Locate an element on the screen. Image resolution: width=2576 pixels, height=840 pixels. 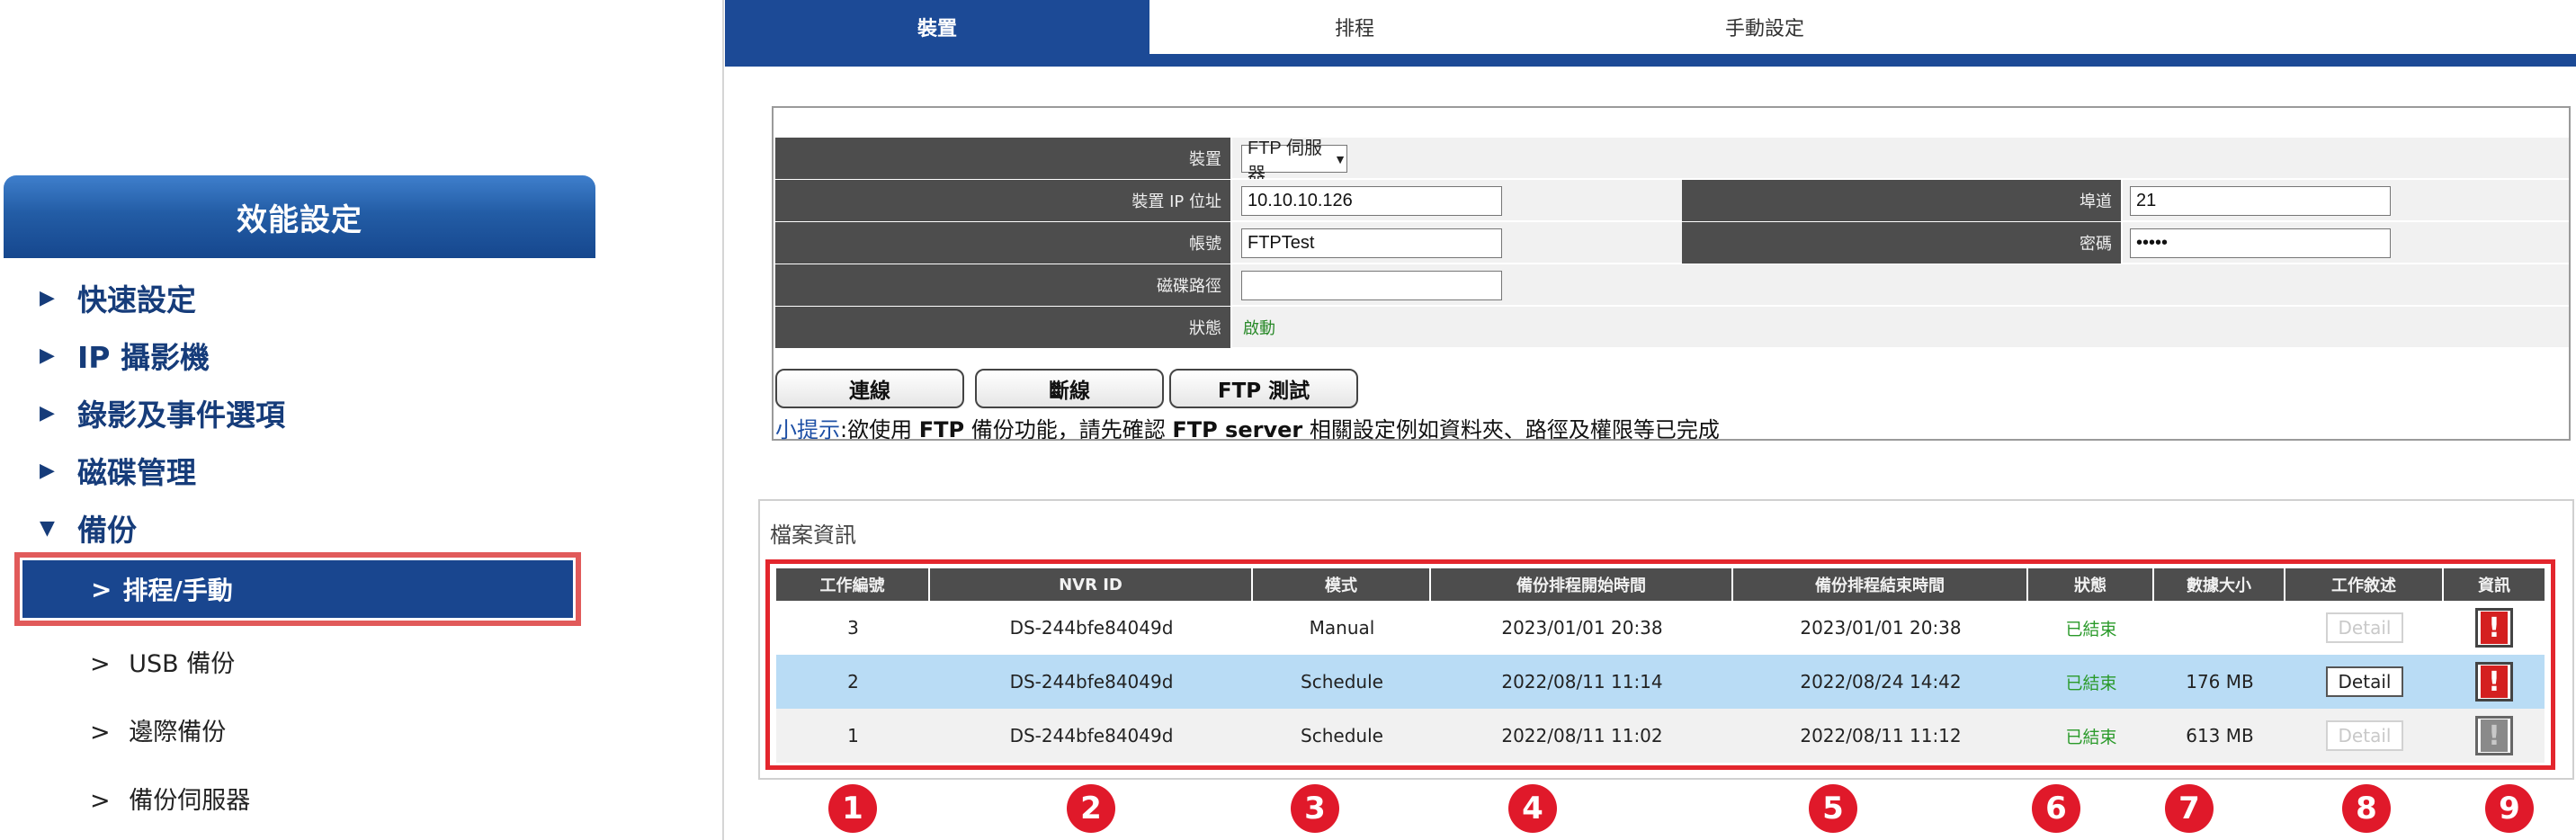
password-input is located at coordinates (2260, 243).